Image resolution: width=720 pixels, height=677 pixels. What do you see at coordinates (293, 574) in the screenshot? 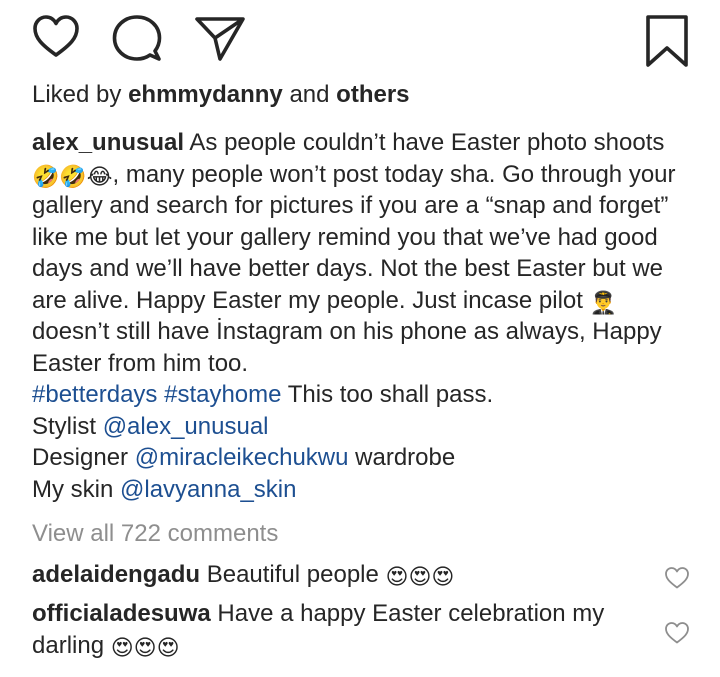
I see `comment-text: Beautiful people` at bounding box center [293, 574].